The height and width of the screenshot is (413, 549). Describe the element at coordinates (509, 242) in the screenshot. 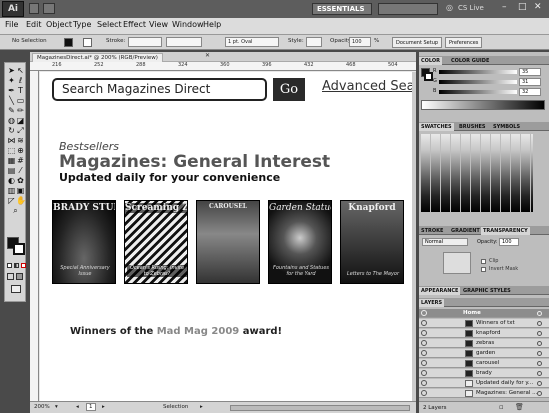

I see `transparency-opacity-field: 100` at that location.